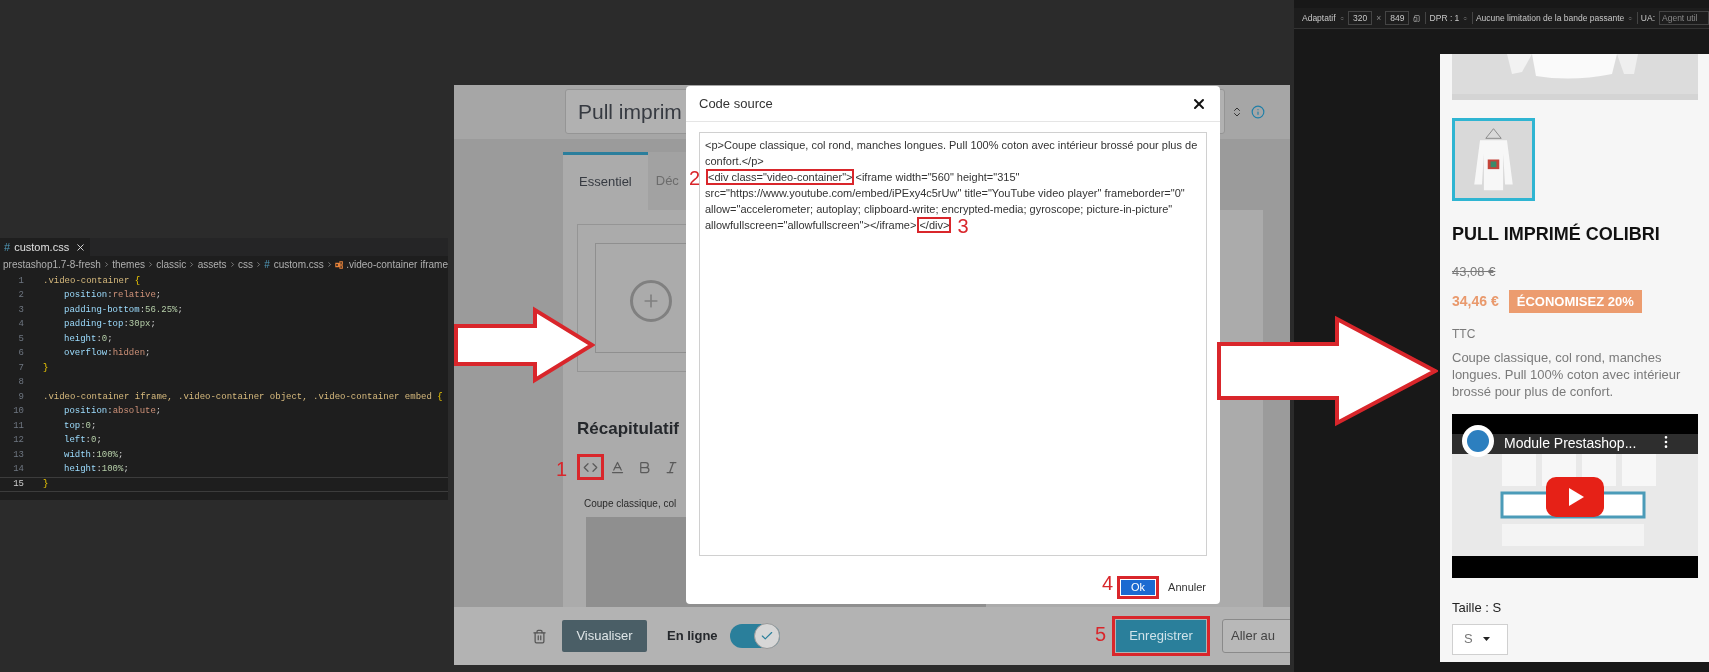  What do you see at coordinates (397, 264) in the screenshot?
I see `breadcrumb-item: .video-container iframe` at bounding box center [397, 264].